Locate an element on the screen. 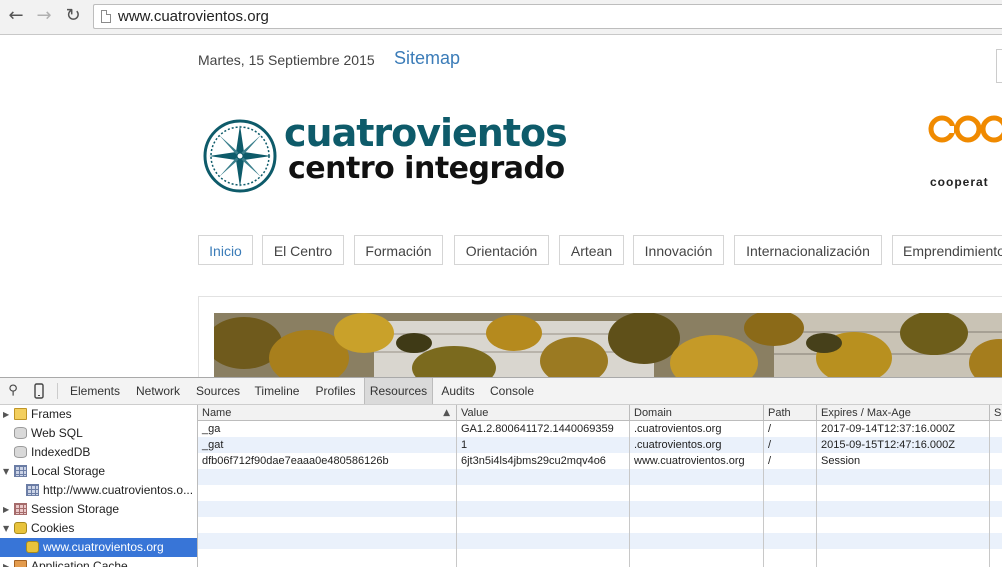 The height and width of the screenshot is (567, 1002). tree-label: Web SQL is located at coordinates (57, 433).